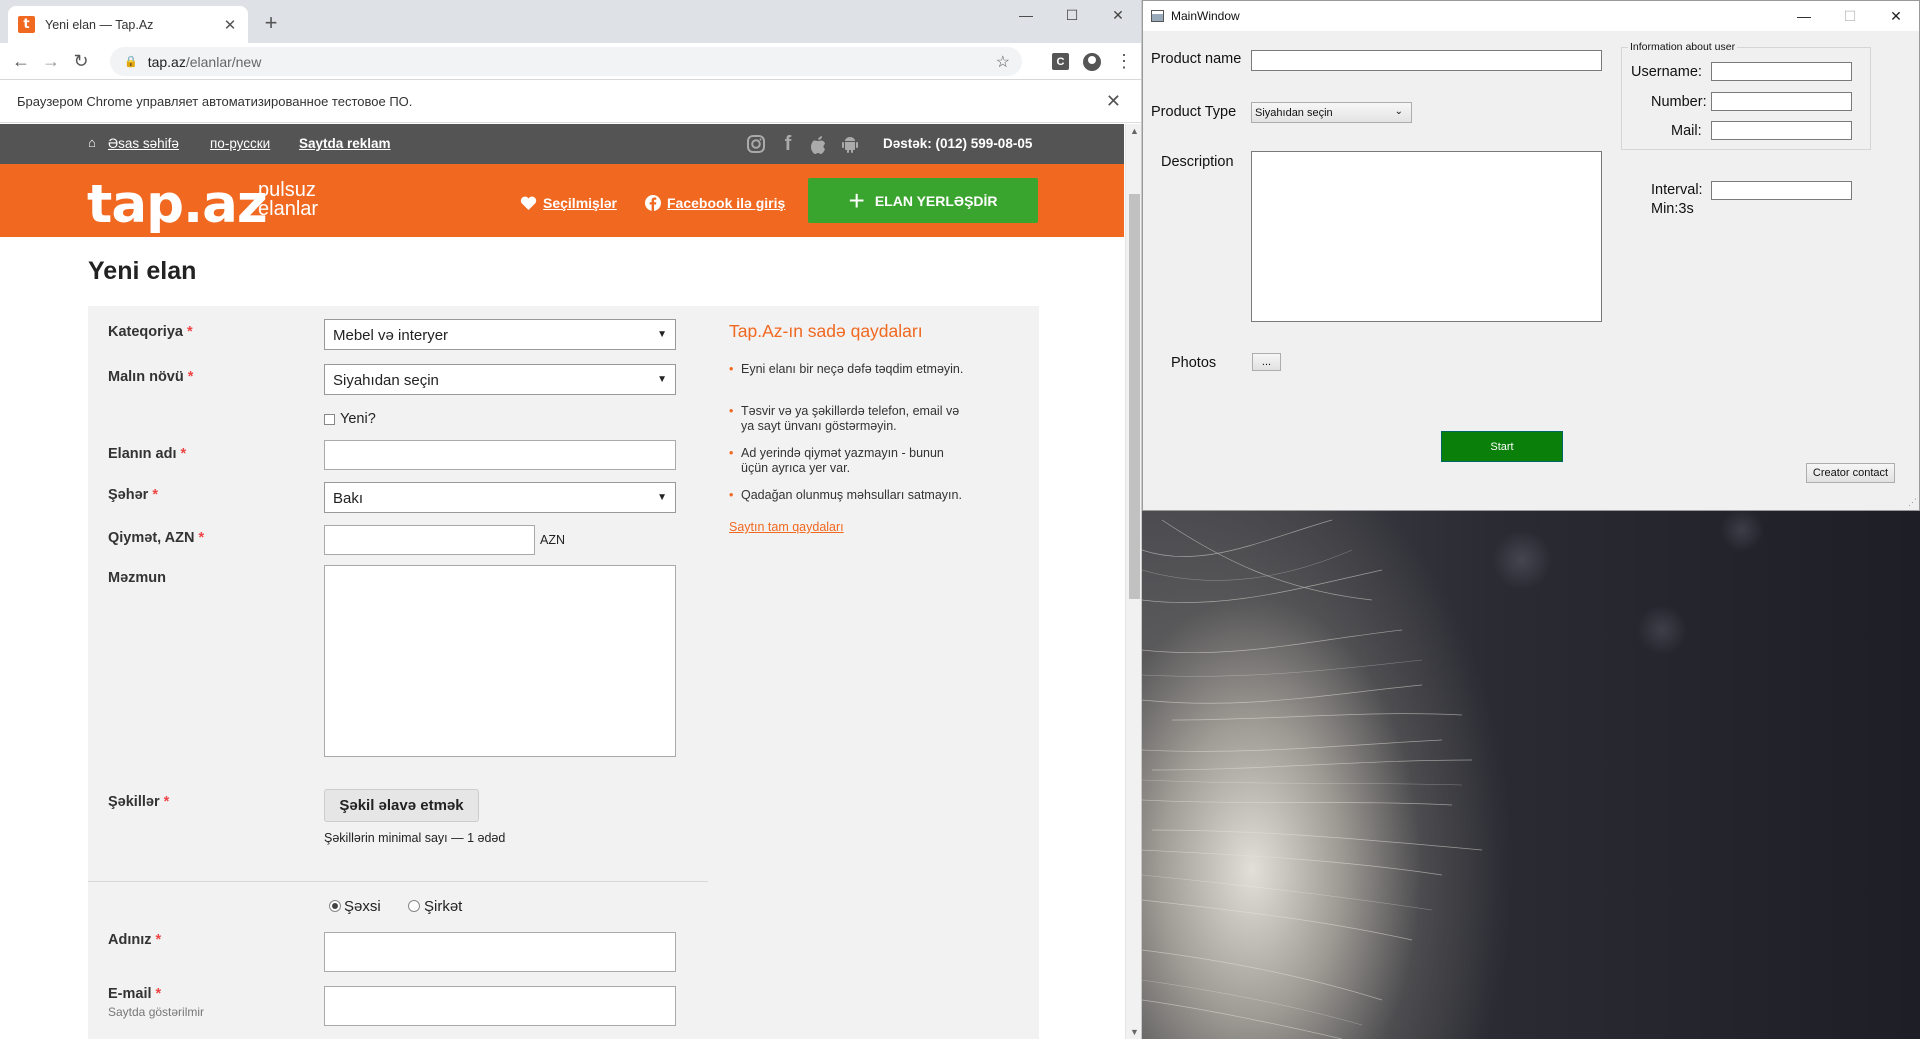 The height and width of the screenshot is (1039, 1920). Describe the element at coordinates (139, 802) in the screenshot. I see `photos-label: Şəkillər *` at that location.